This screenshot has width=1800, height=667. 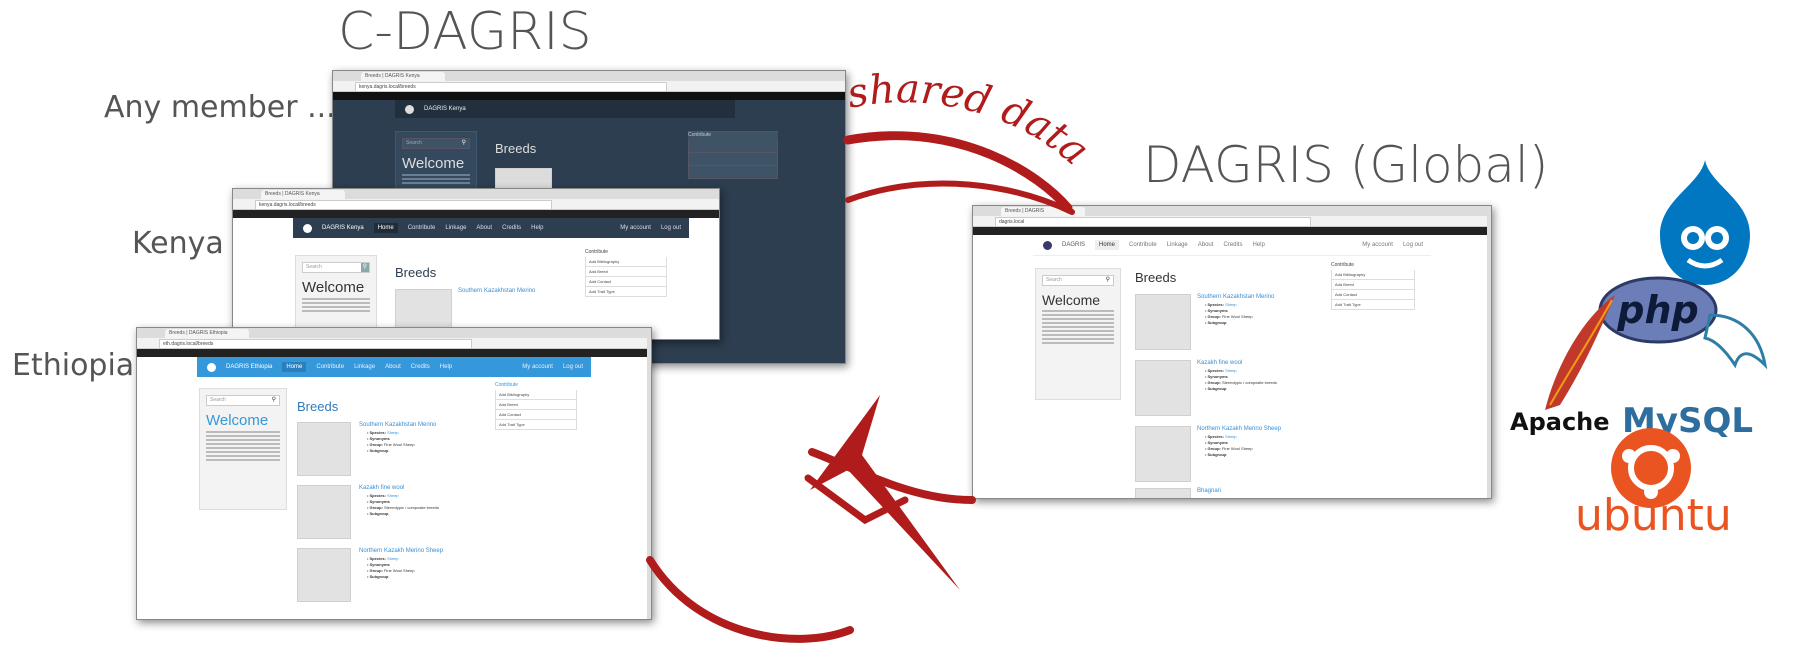 What do you see at coordinates (1705, 222) in the screenshot?
I see `drupal-icon` at bounding box center [1705, 222].